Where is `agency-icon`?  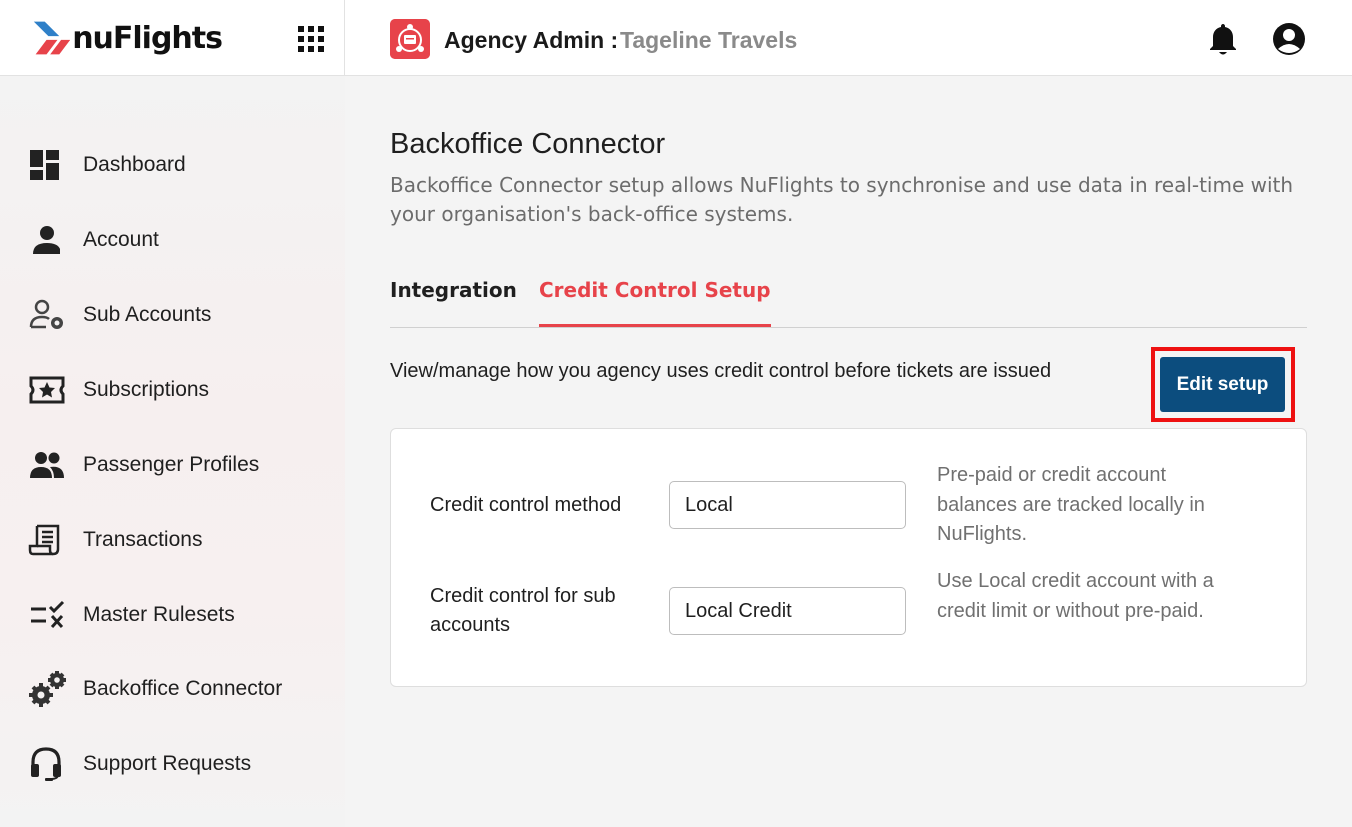 agency-icon is located at coordinates (410, 39).